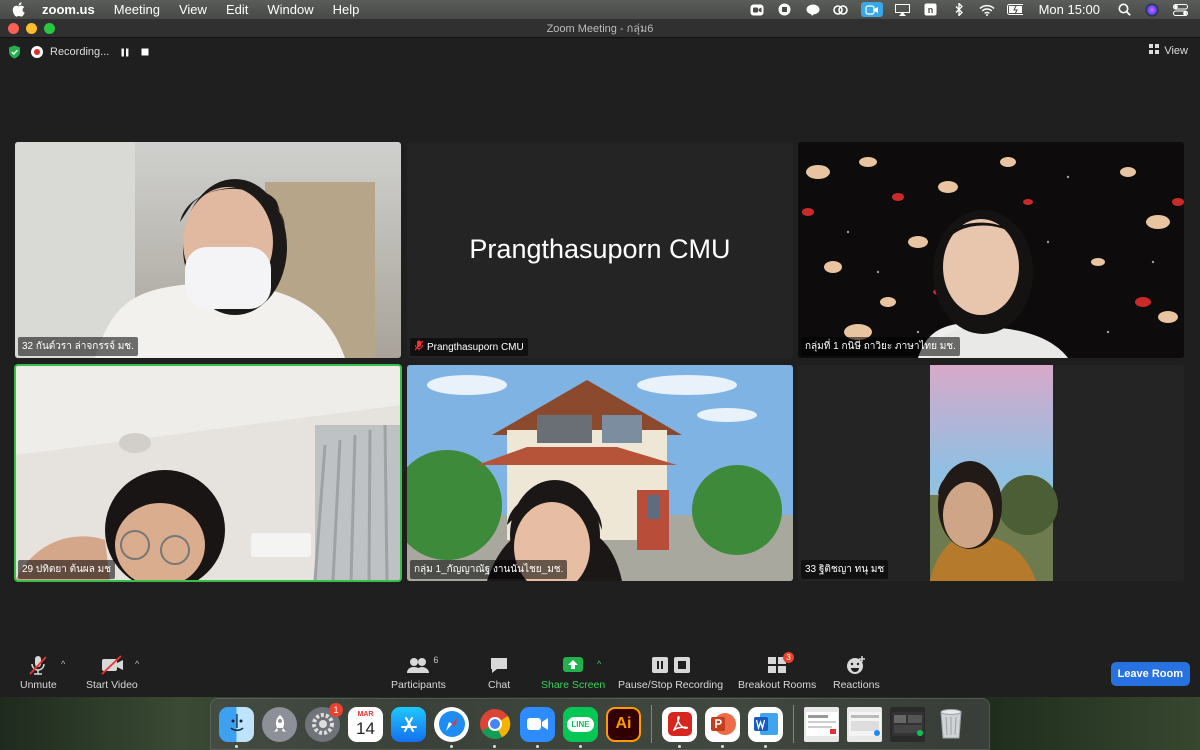  What do you see at coordinates (236, 727) in the screenshot?
I see `finder-icon` at bounding box center [236, 727].